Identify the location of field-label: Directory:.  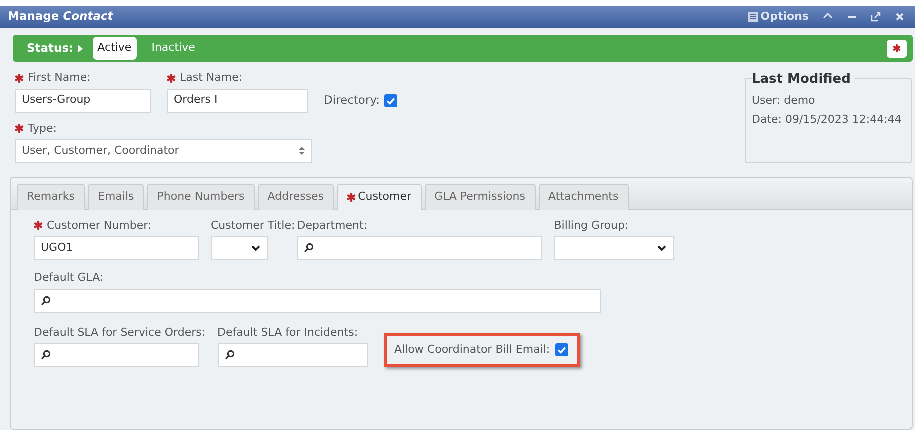
(352, 100).